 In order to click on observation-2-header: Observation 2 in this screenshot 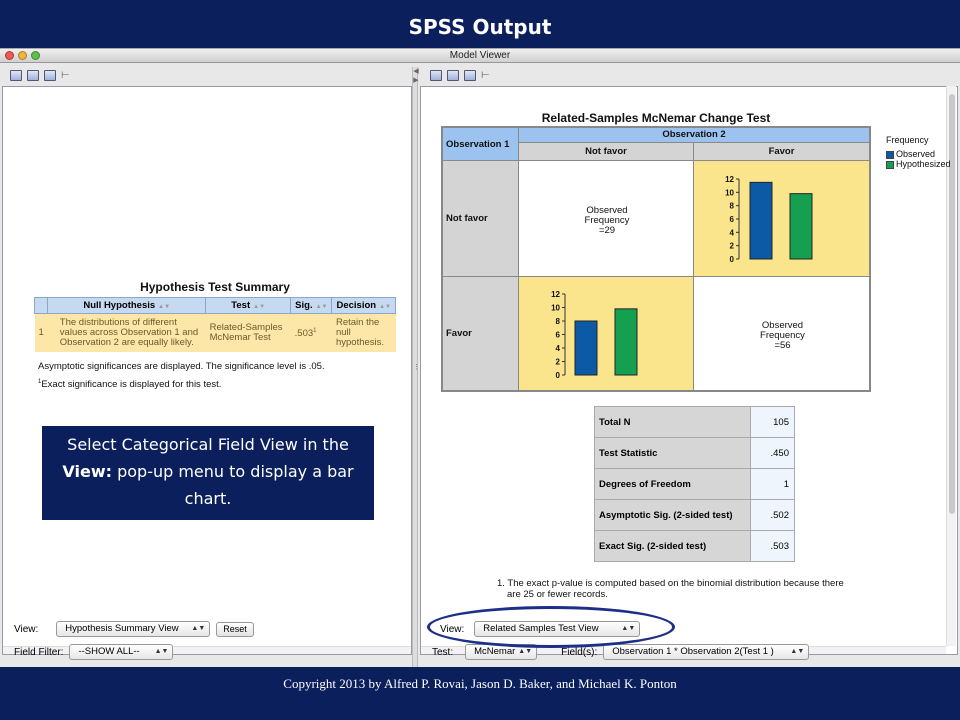, I will do `click(694, 135)`.